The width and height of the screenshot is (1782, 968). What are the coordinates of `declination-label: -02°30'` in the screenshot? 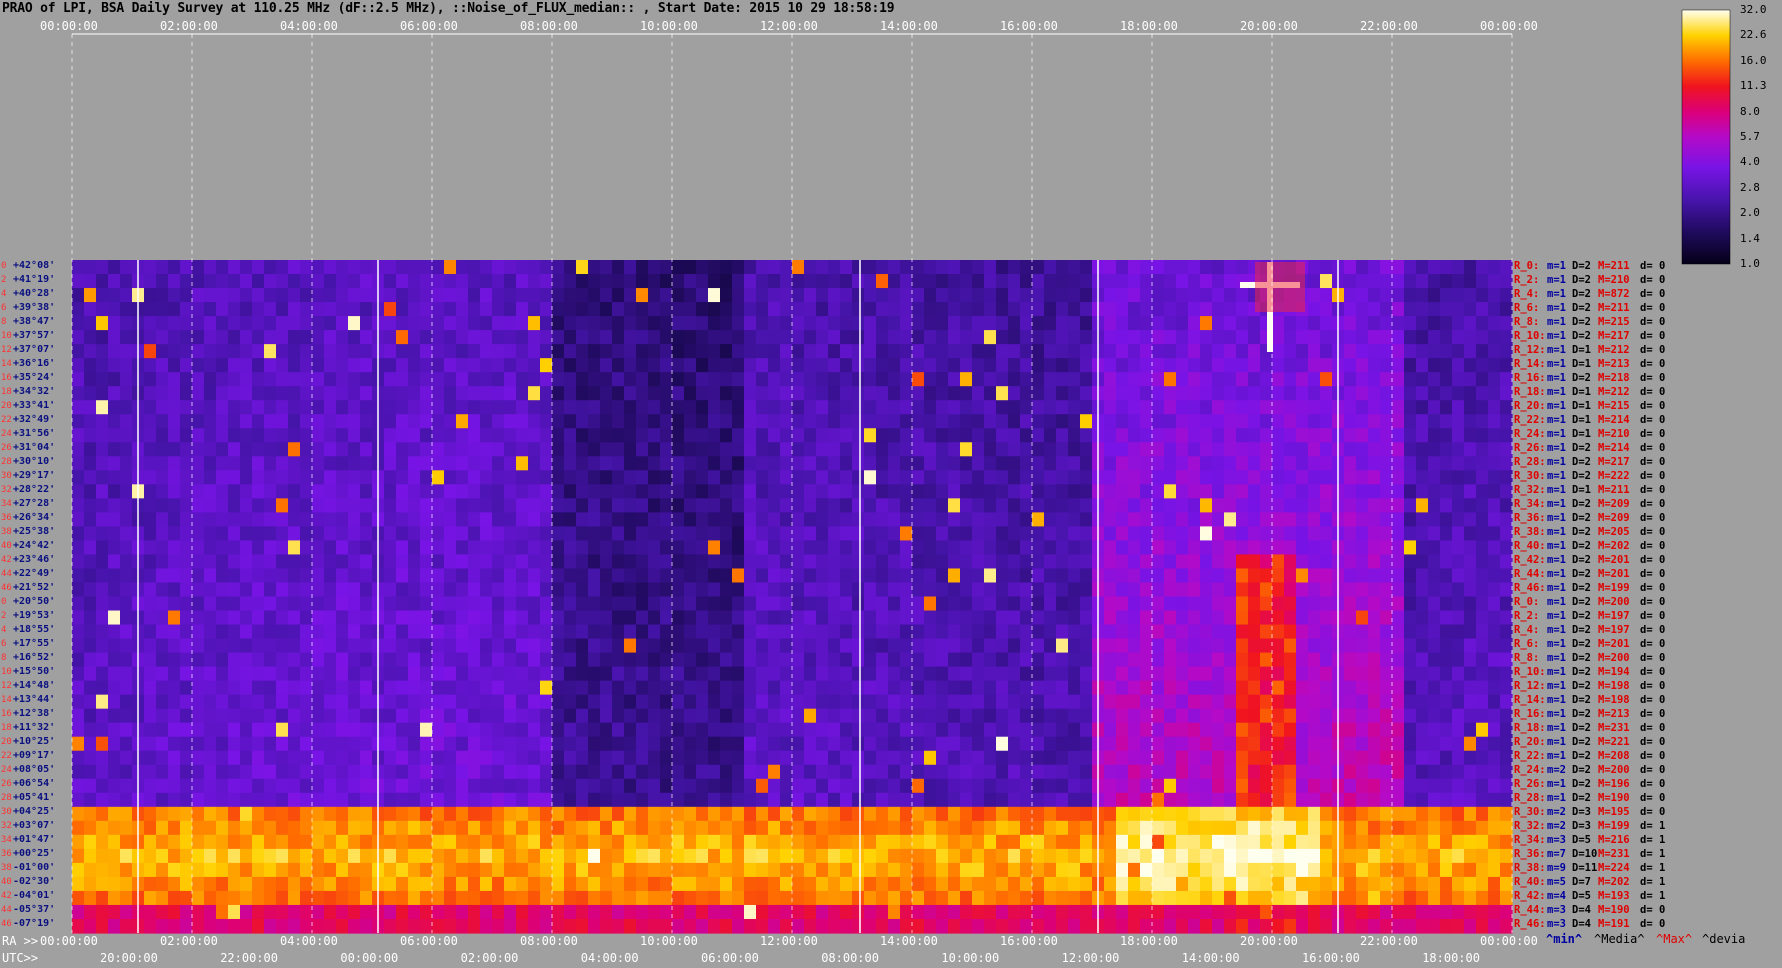 It's located at (34, 882).